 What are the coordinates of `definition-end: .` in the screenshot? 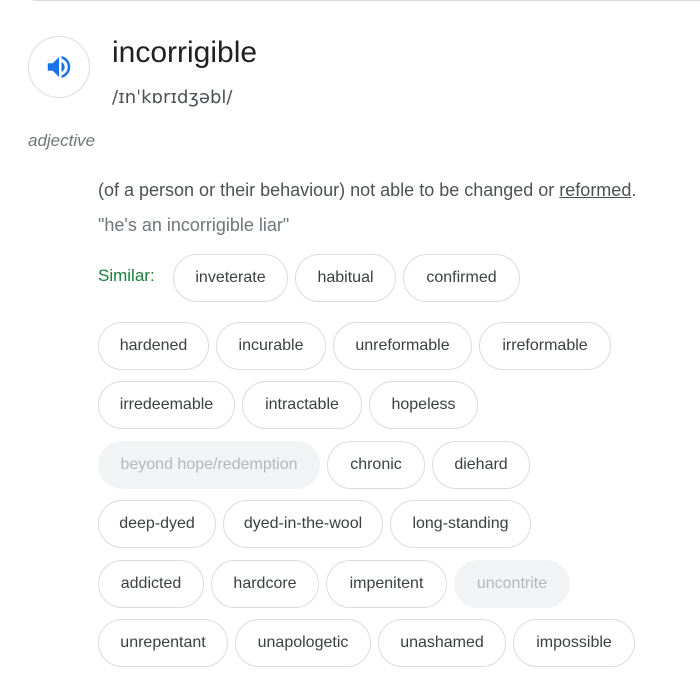 It's located at (634, 190).